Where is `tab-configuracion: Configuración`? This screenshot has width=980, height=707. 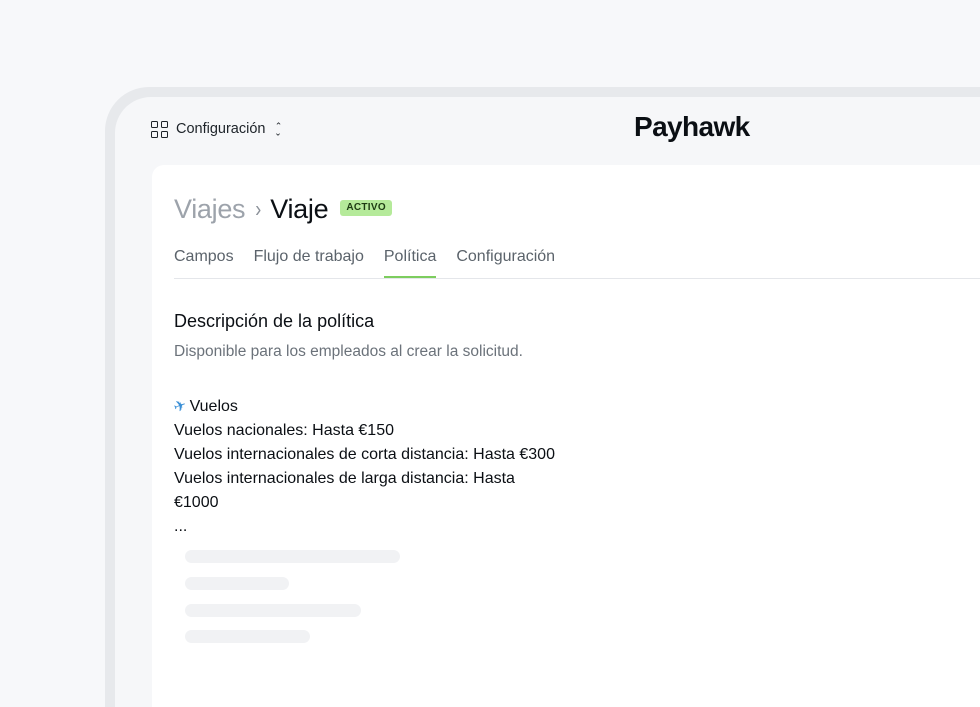 tab-configuracion: Configuración is located at coordinates (505, 261).